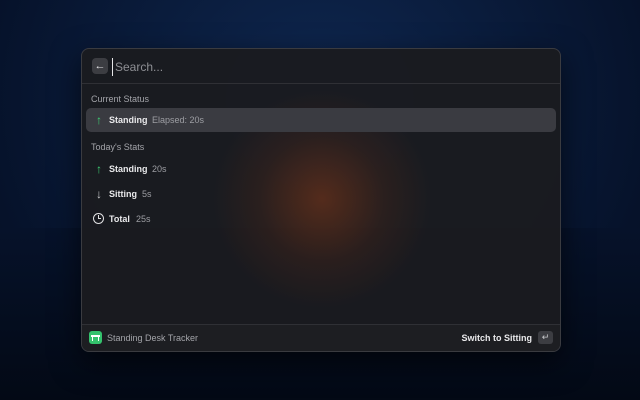 This screenshot has height=400, width=640. What do you see at coordinates (143, 219) in the screenshot?
I see `total-value: 25s` at bounding box center [143, 219].